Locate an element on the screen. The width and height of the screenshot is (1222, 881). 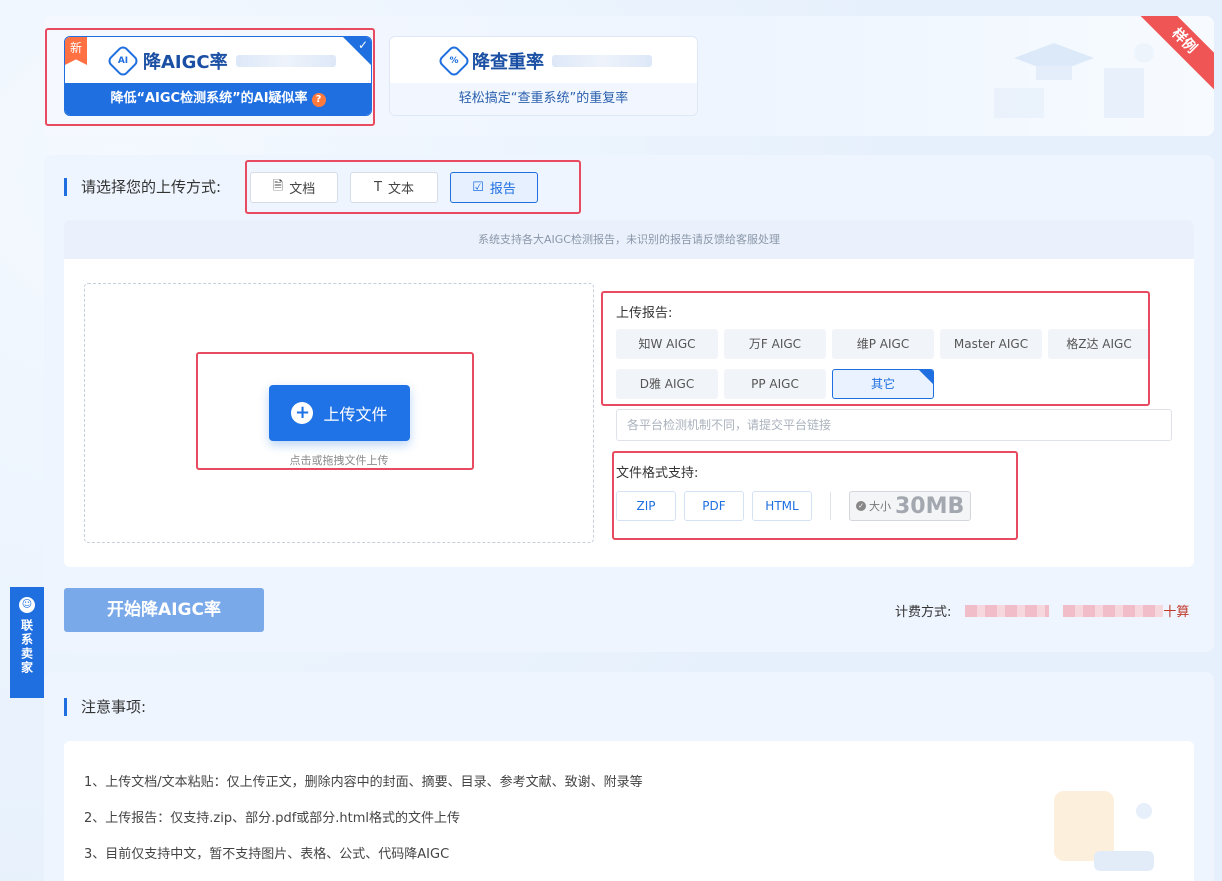
note-item: 3、目前仅支持中文，暂不支持图片、表格、公式、代码降AIGC is located at coordinates (267, 854).